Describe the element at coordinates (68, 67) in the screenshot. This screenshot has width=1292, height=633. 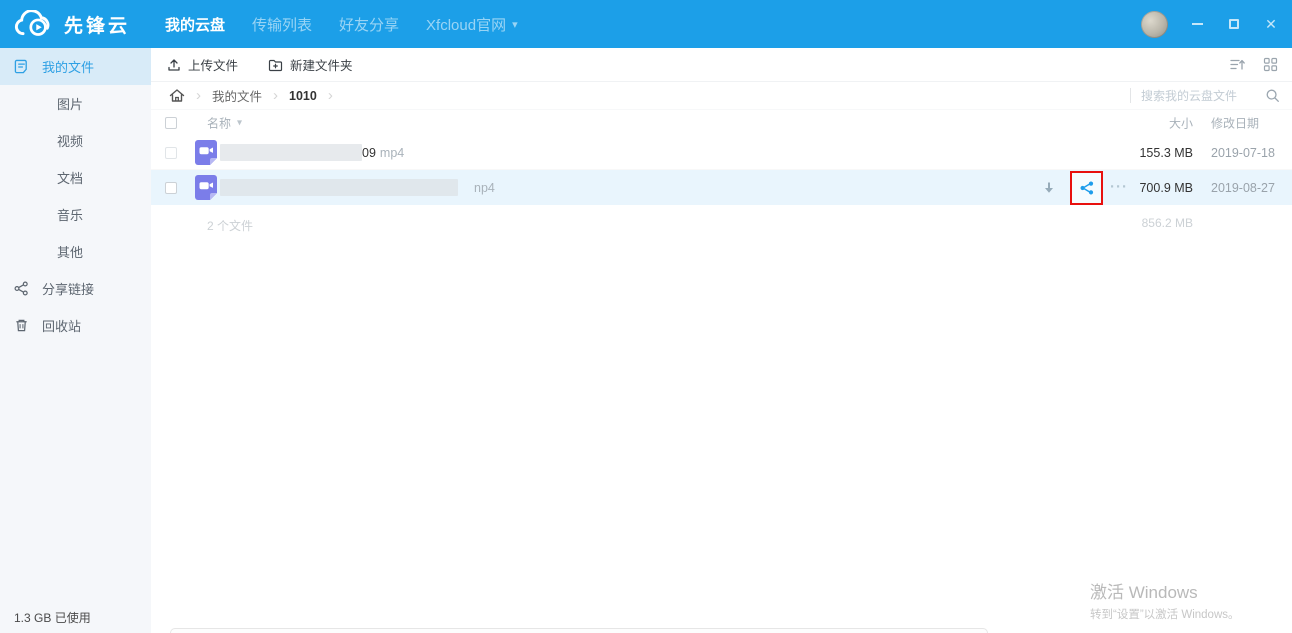
I see `sidebar-item-label: 我的文件` at that location.